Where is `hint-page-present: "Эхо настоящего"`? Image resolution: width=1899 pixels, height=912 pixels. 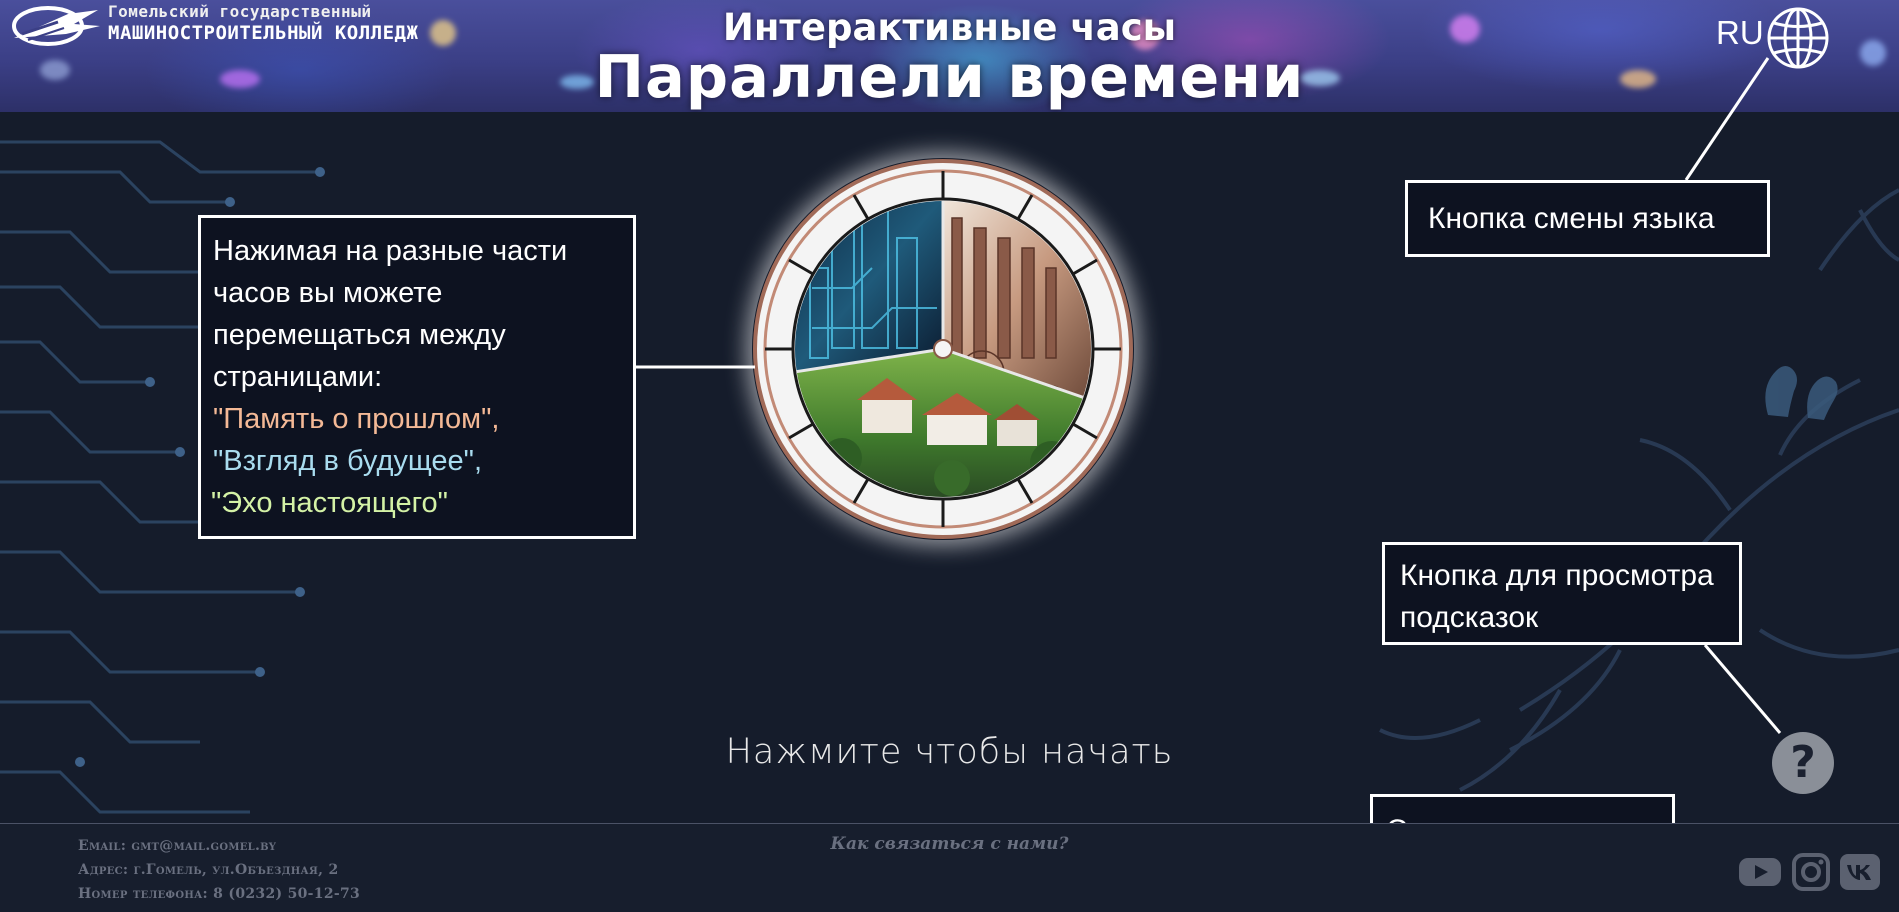
hint-page-present: "Эхо настоящего" is located at coordinates (329, 503).